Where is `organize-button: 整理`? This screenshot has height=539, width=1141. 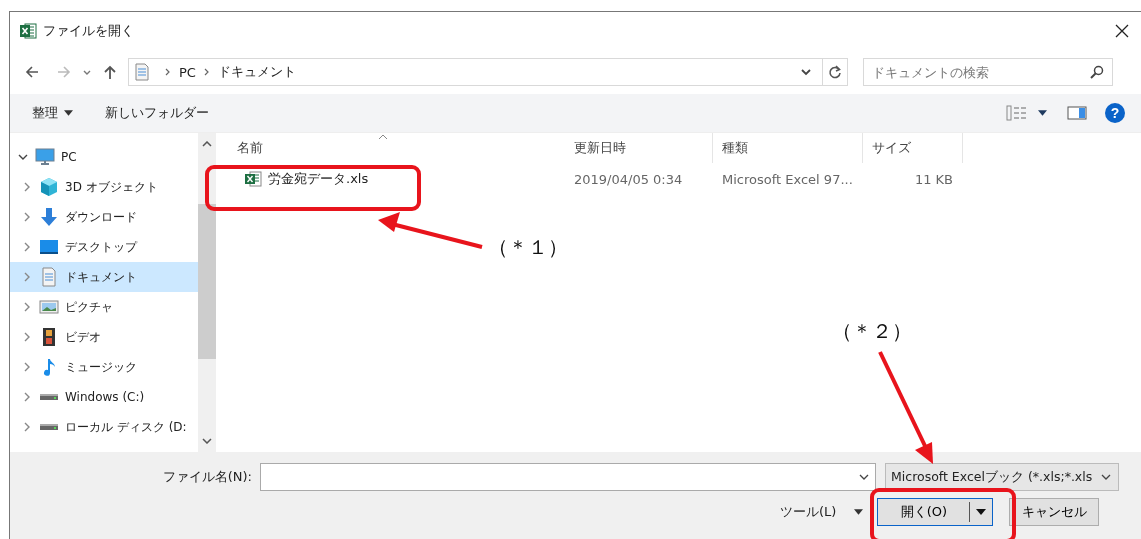 organize-button: 整理 is located at coordinates (52, 113).